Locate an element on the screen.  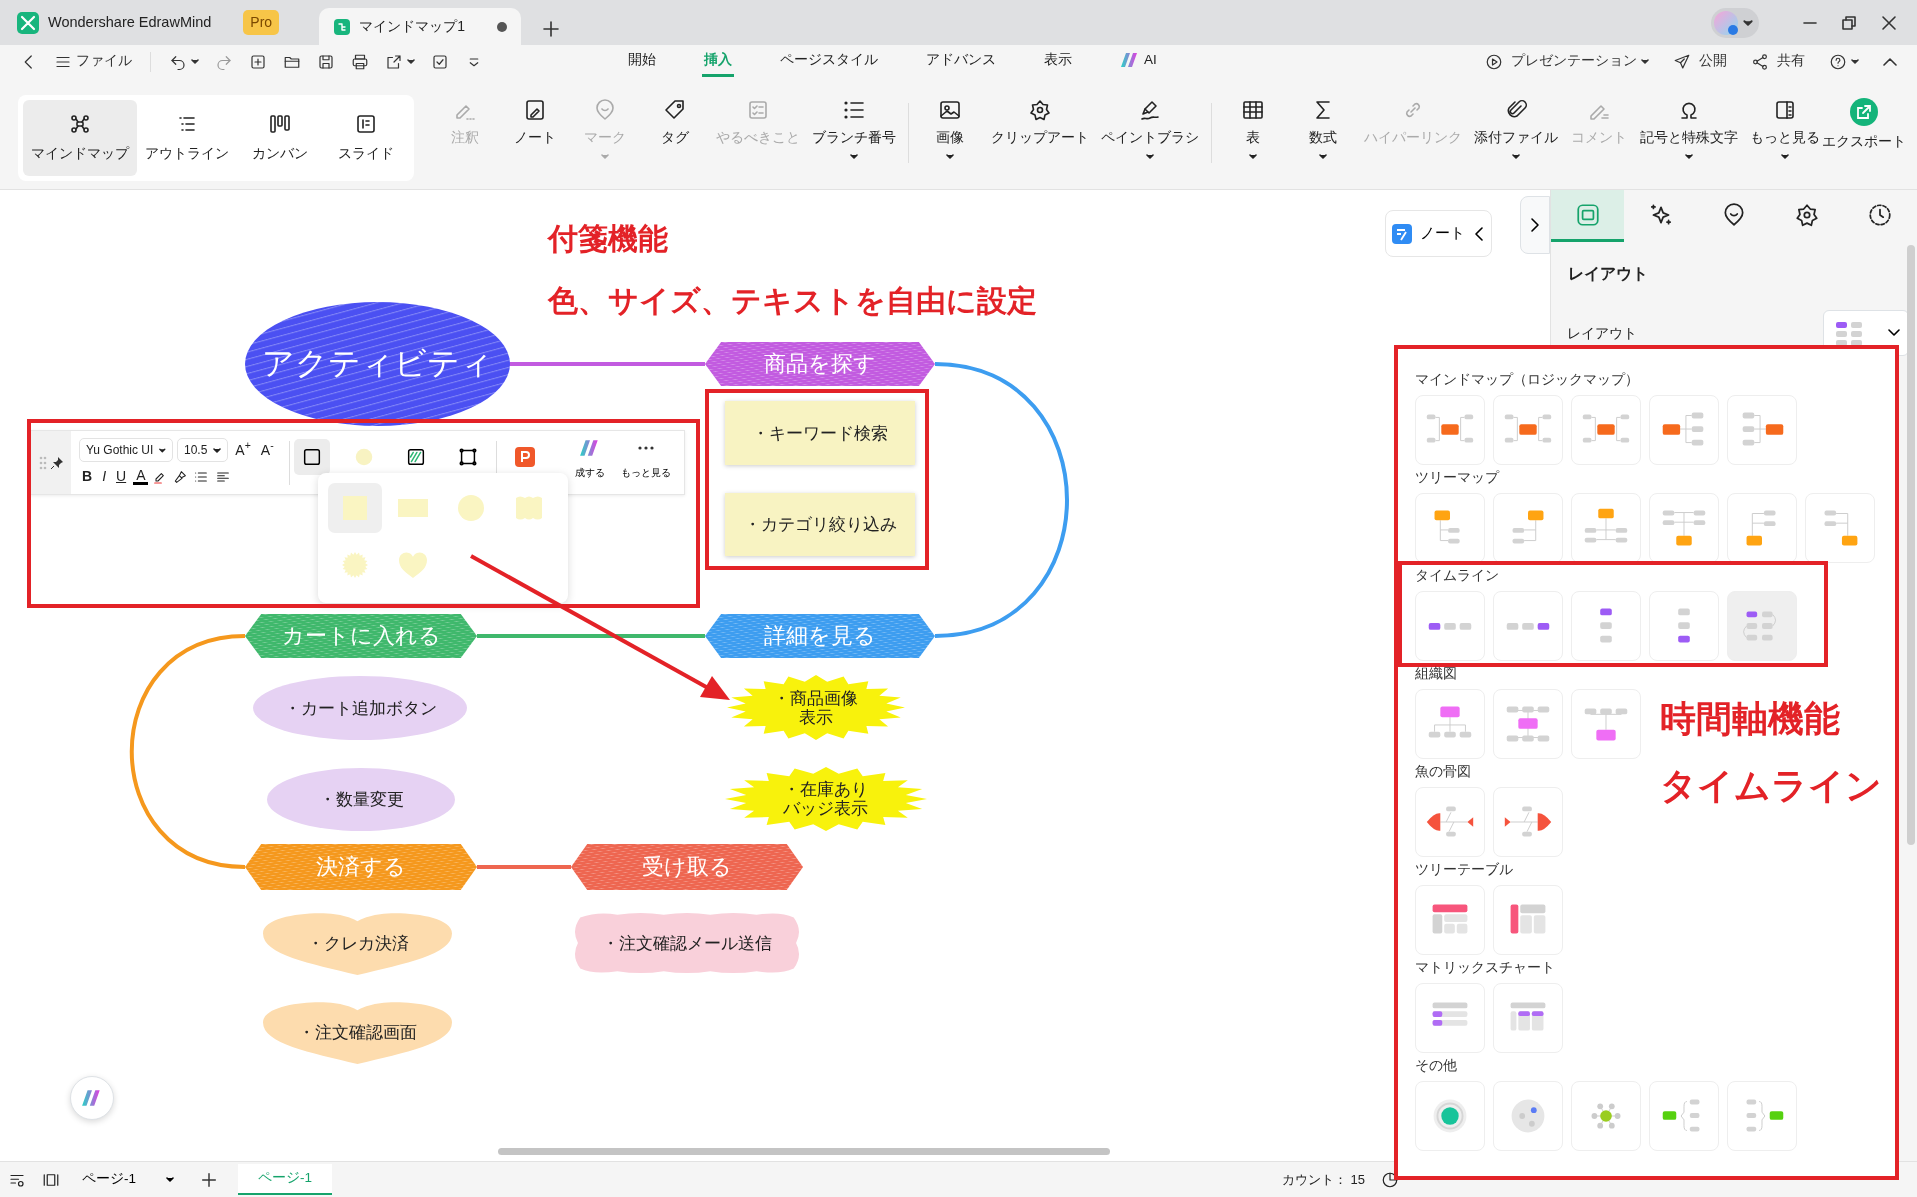
font-size-dropdown: 10.5 is located at coordinates (203, 450).